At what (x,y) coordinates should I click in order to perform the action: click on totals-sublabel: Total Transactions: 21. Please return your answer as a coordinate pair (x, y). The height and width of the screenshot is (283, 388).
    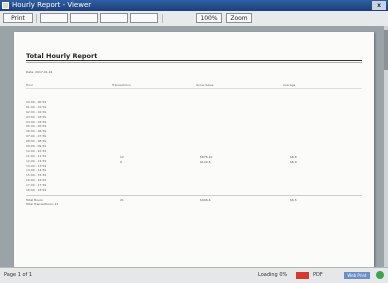
    Looking at the image, I should click on (42, 204).